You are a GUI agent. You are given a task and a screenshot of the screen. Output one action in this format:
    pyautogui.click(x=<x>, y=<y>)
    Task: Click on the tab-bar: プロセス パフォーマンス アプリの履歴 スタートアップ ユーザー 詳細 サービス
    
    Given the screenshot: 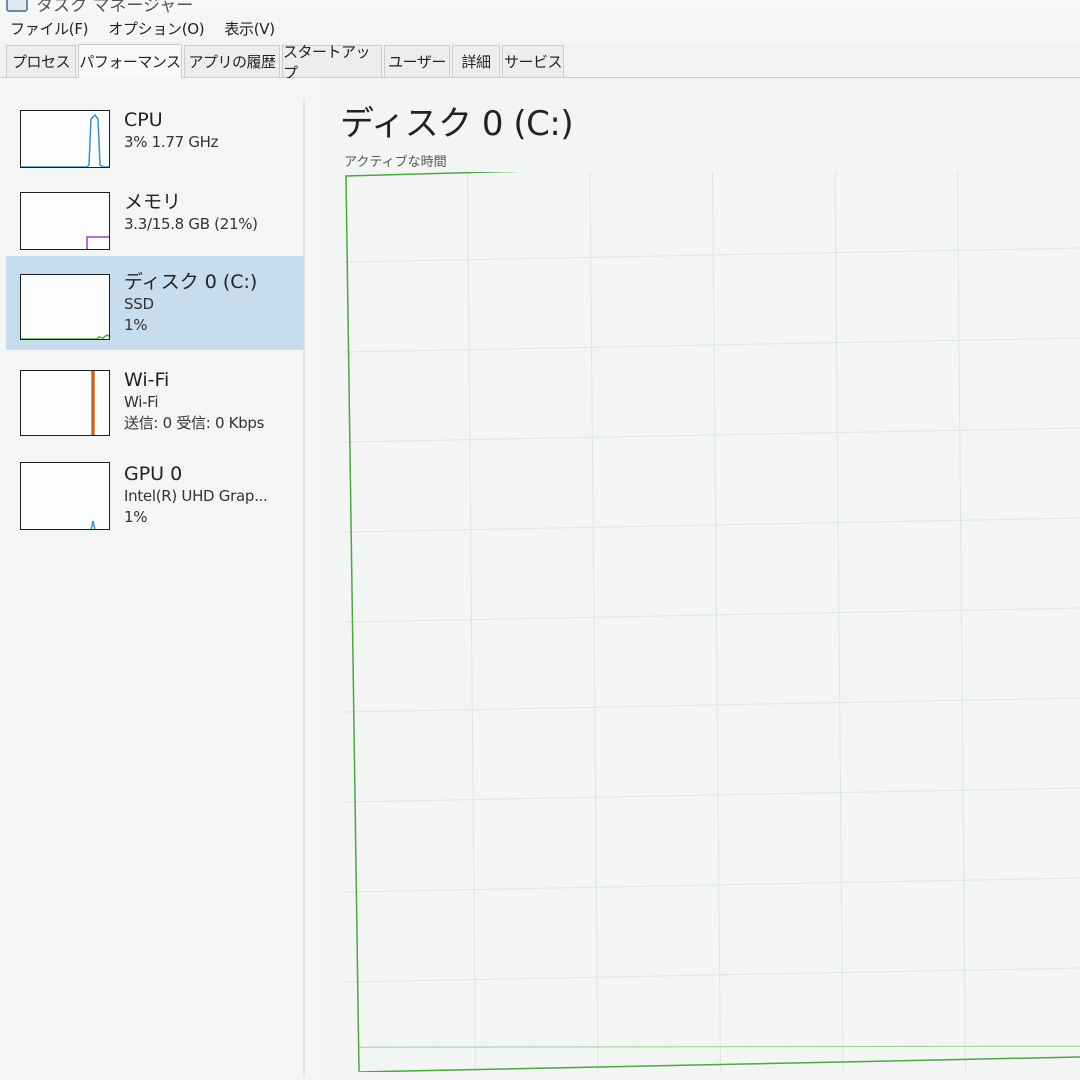 What is the action you would take?
    pyautogui.click(x=540, y=62)
    